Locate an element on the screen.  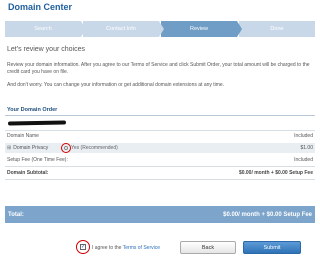
step-contact-info: Contact Info is located at coordinates (123, 29).